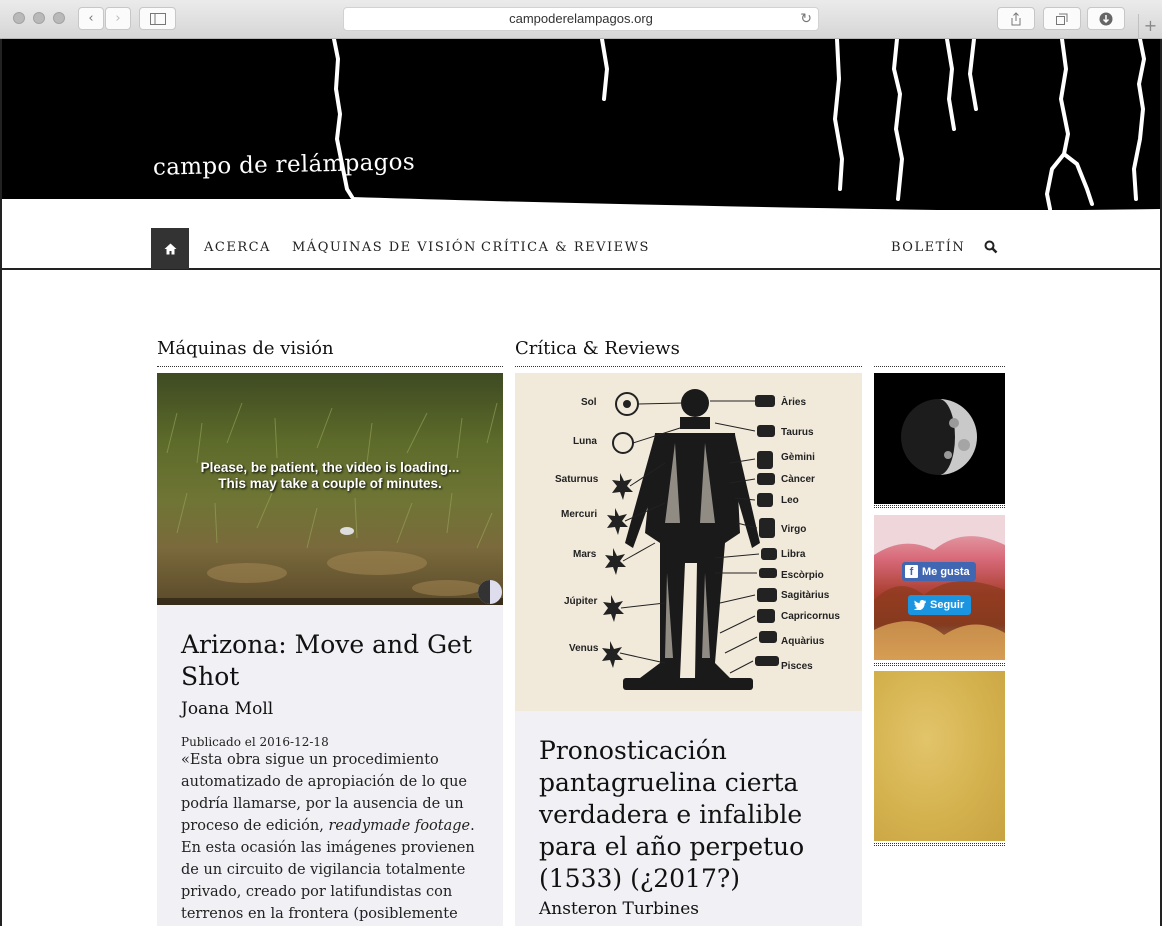  I want to click on zodiac-label: Aquàrius, so click(803, 641).